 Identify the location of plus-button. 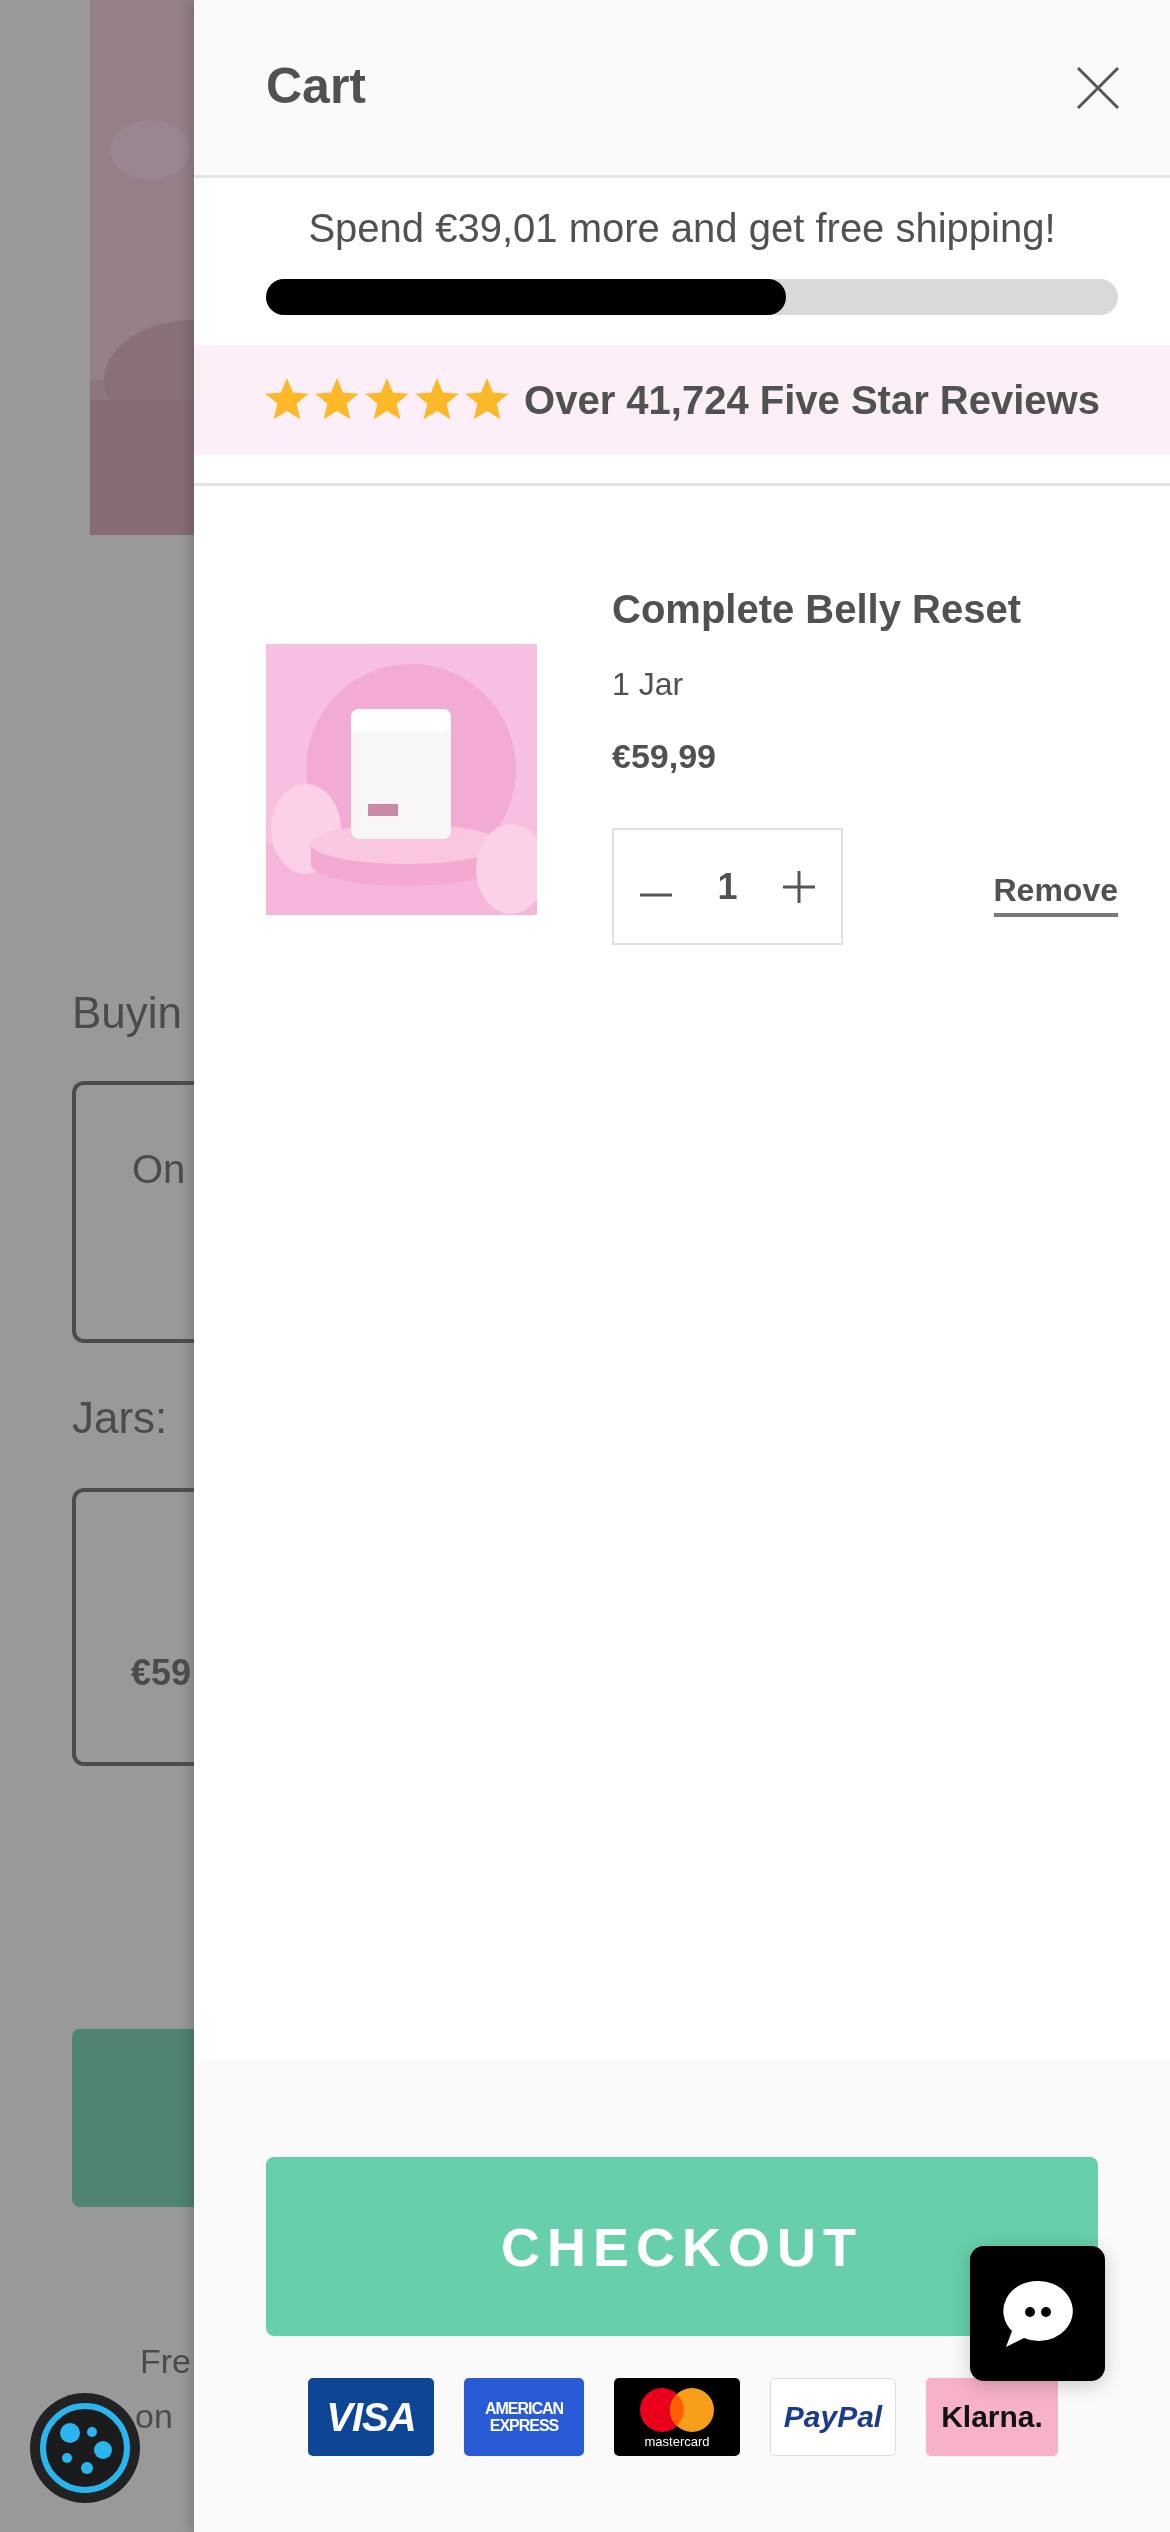
(799, 886).